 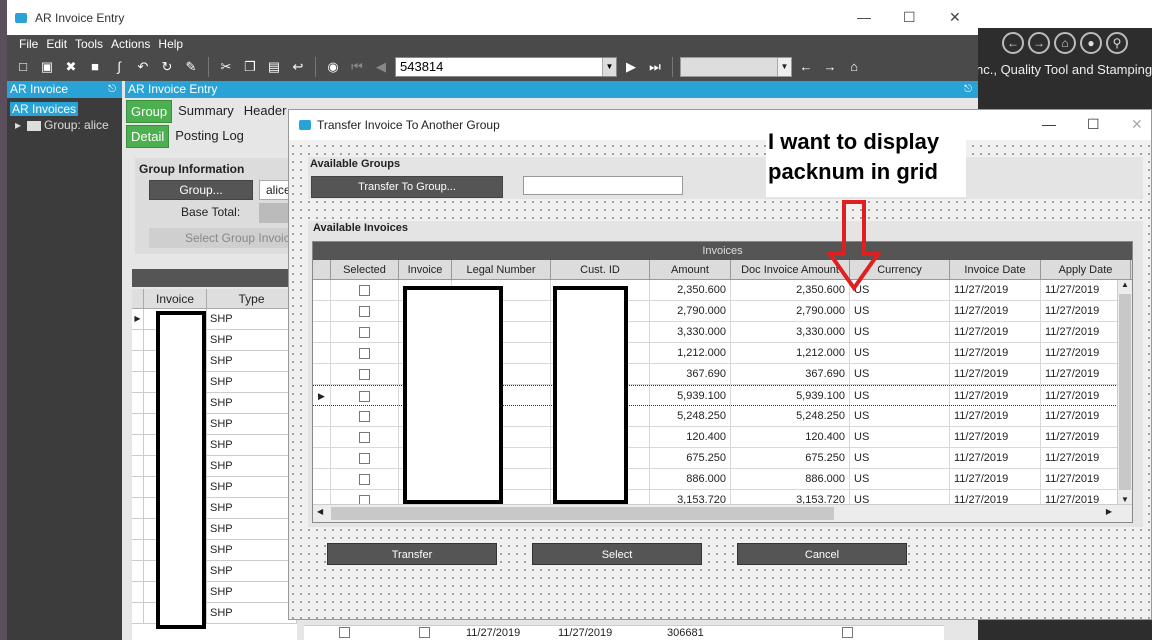 I want to click on column-apply-date: Apply Date, so click(x=1086, y=269).